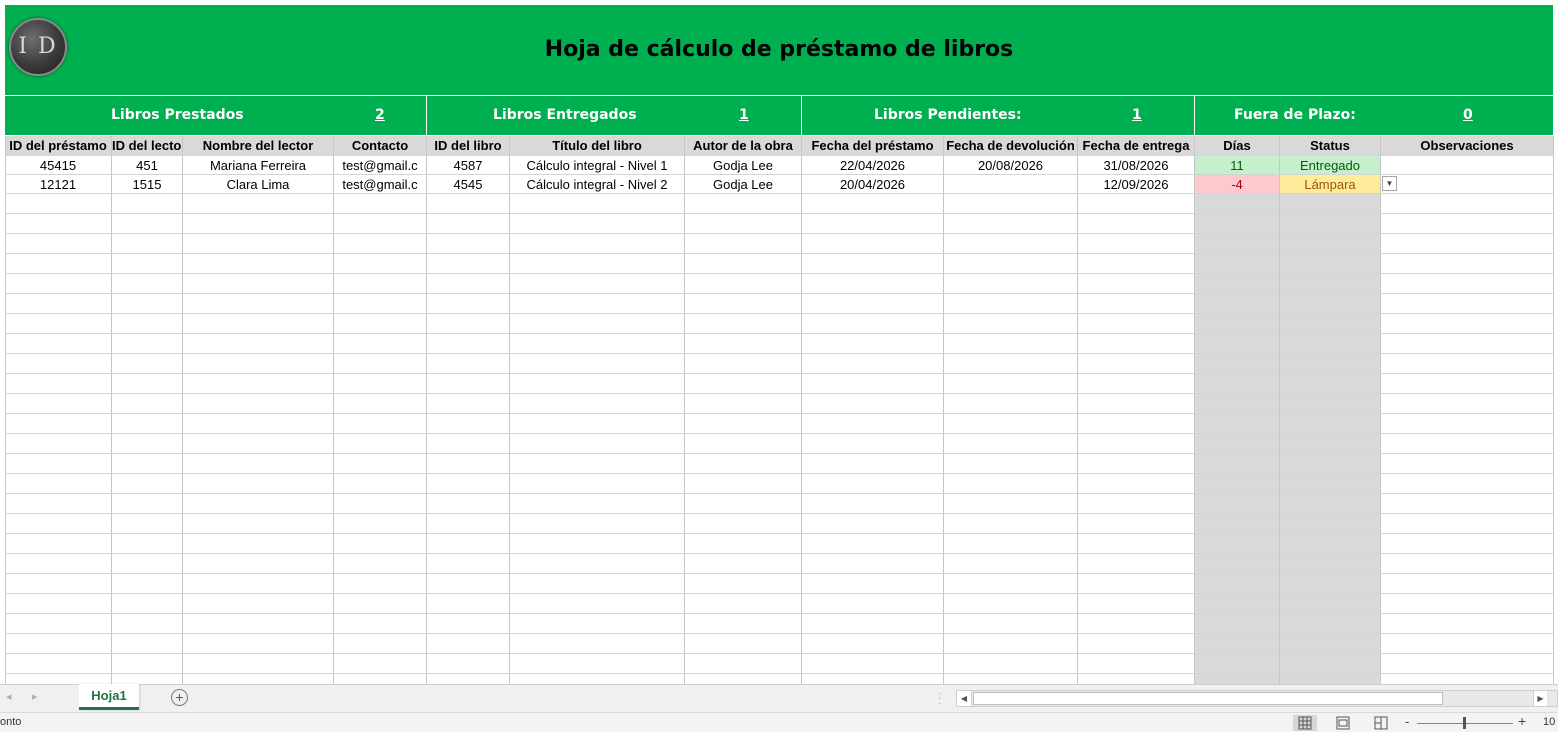  What do you see at coordinates (1136, 165) in the screenshot?
I see `cell-delivery-date: 31/08/2026` at bounding box center [1136, 165].